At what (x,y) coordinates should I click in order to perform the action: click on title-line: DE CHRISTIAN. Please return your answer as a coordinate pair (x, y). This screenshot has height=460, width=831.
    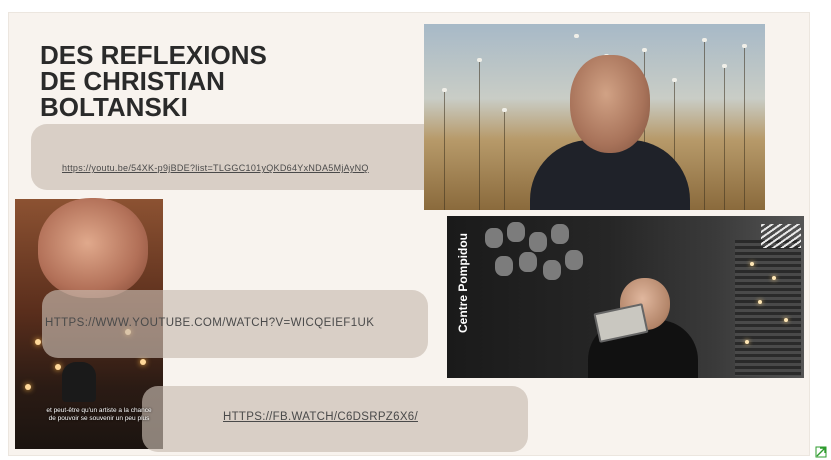
    Looking at the image, I should click on (132, 81).